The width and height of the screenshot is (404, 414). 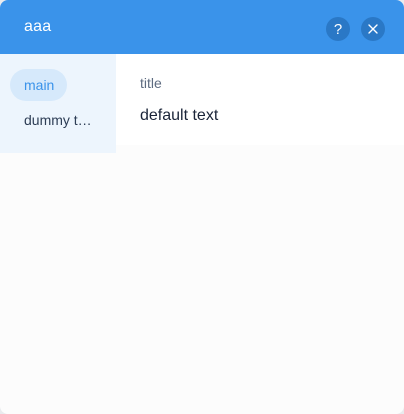 What do you see at coordinates (38, 26) in the screenshot?
I see `panel-title: aaa` at bounding box center [38, 26].